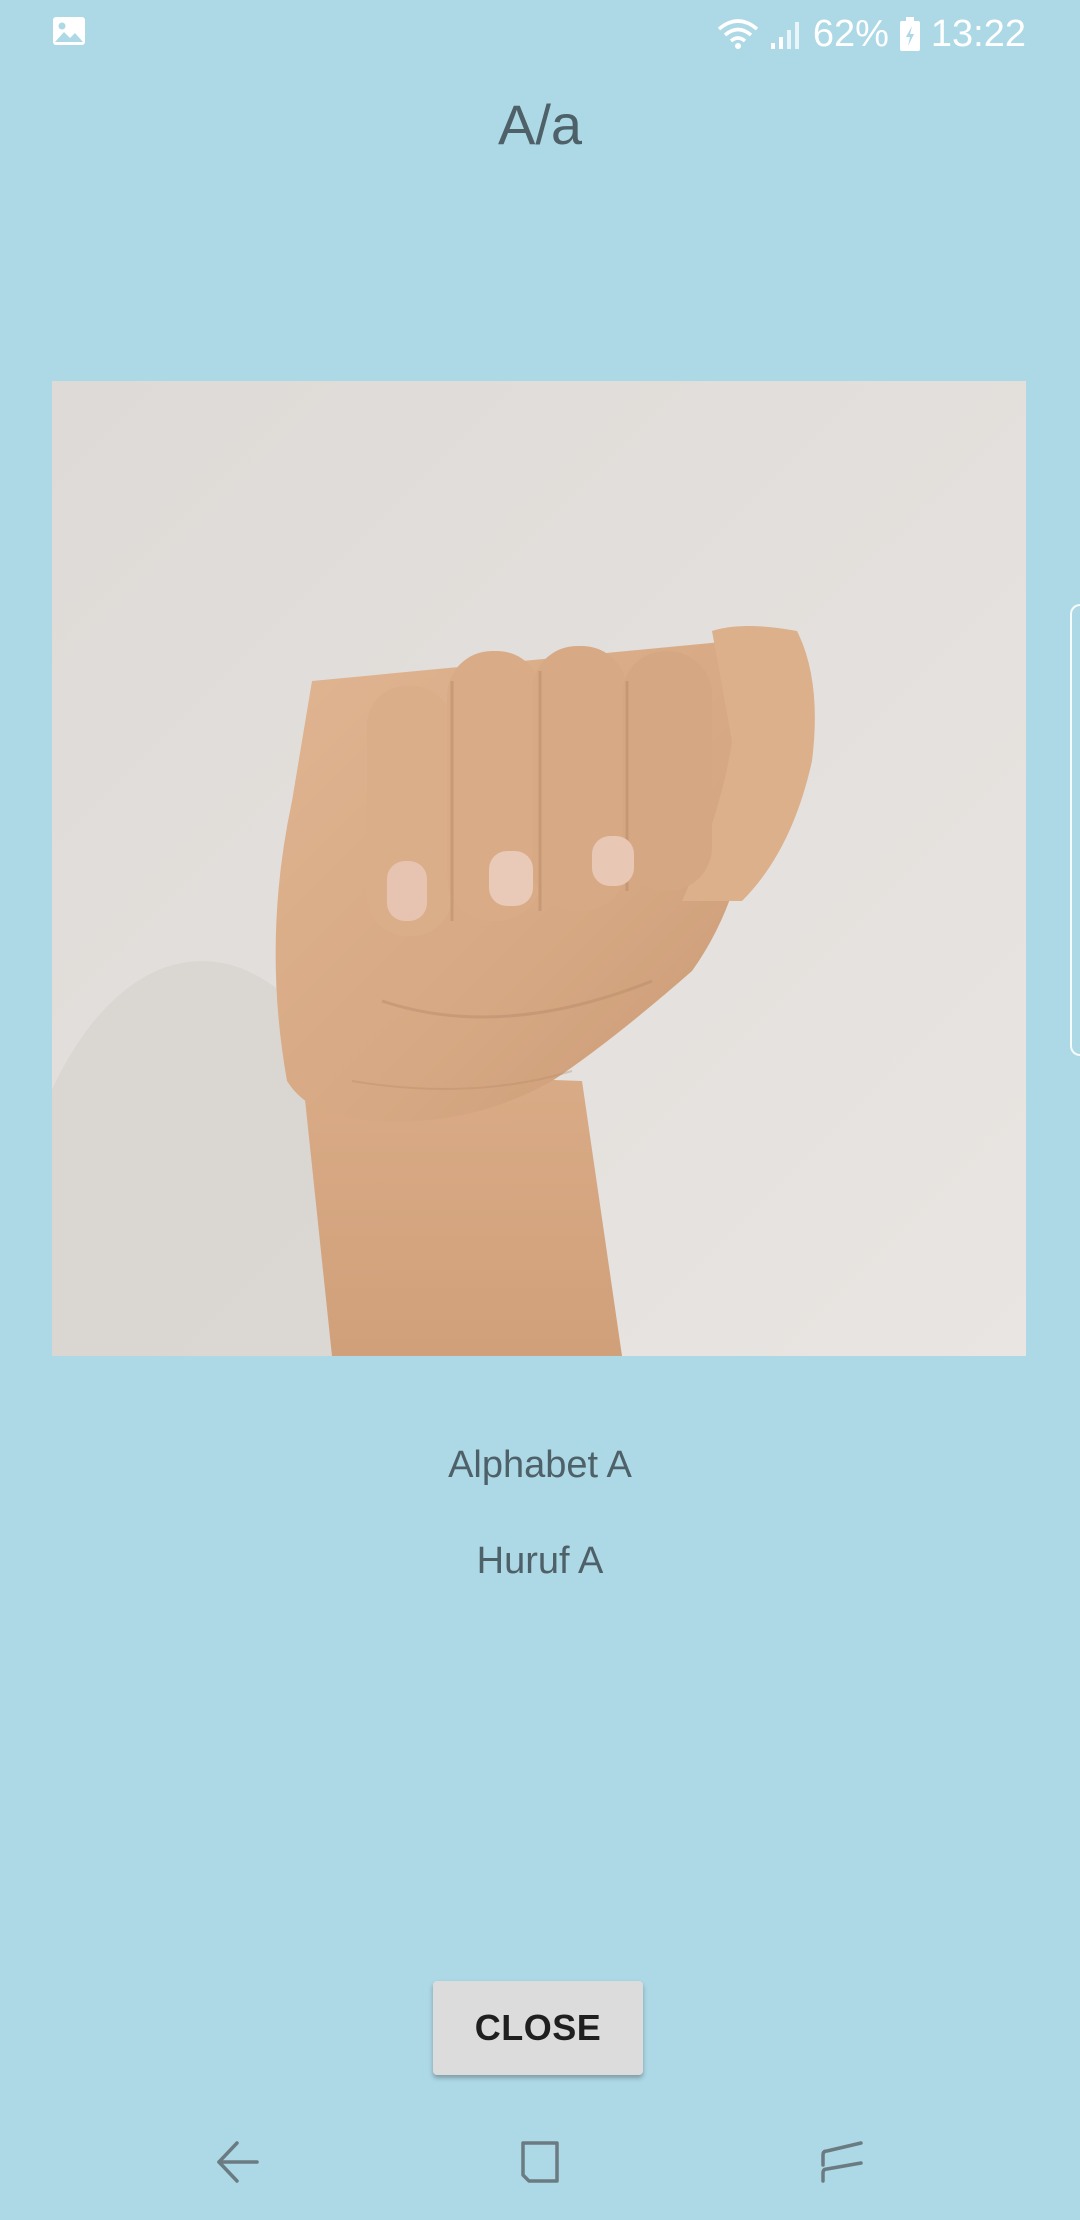 The image size is (1080, 2220). What do you see at coordinates (540, 34) in the screenshot?
I see `status-bar: 62% 13:22` at bounding box center [540, 34].